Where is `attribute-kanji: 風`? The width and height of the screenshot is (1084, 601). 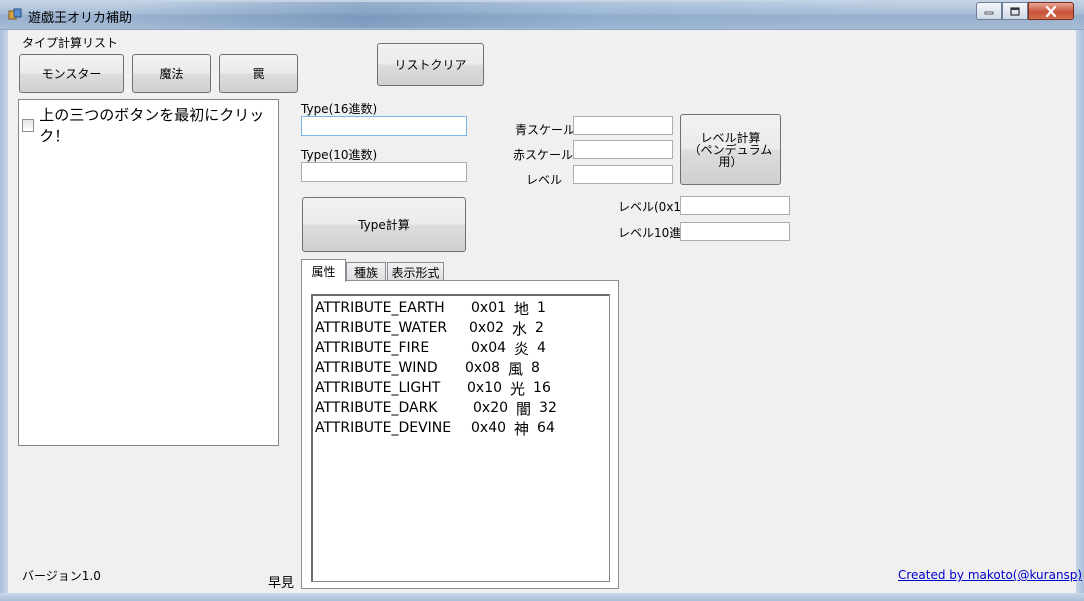
attribute-kanji: 風 is located at coordinates (516, 368).